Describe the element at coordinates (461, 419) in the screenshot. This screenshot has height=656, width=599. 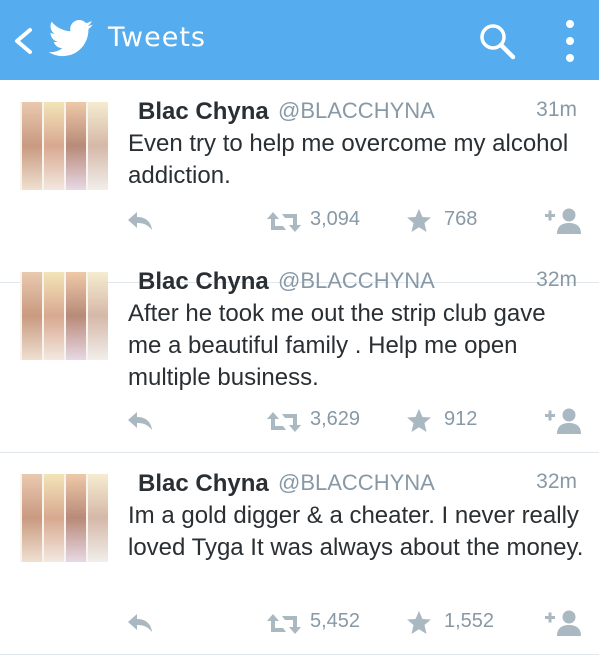
I see `favorite-count: 912` at that location.